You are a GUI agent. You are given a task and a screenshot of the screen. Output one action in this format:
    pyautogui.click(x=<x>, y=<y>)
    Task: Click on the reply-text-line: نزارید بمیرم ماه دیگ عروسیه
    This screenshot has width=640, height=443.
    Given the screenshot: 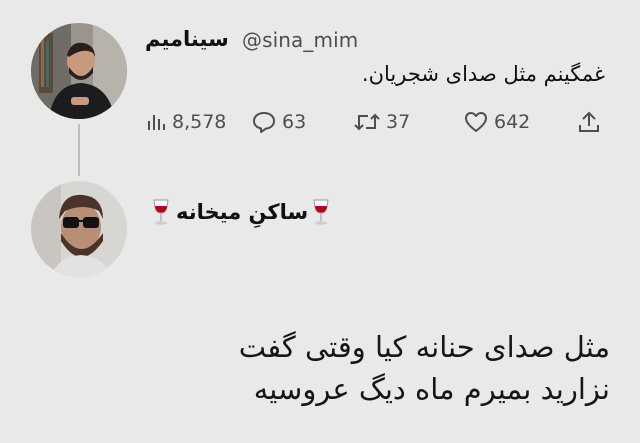 What is the action you would take?
    pyautogui.click(x=431, y=389)
    